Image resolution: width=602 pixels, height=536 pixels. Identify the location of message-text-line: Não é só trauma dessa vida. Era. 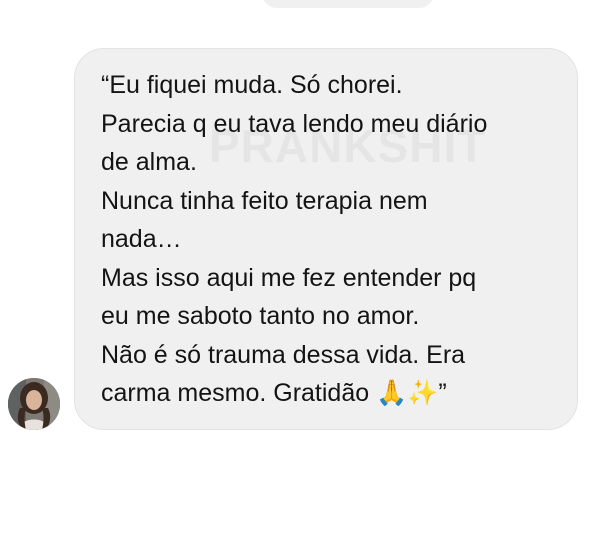
(283, 354).